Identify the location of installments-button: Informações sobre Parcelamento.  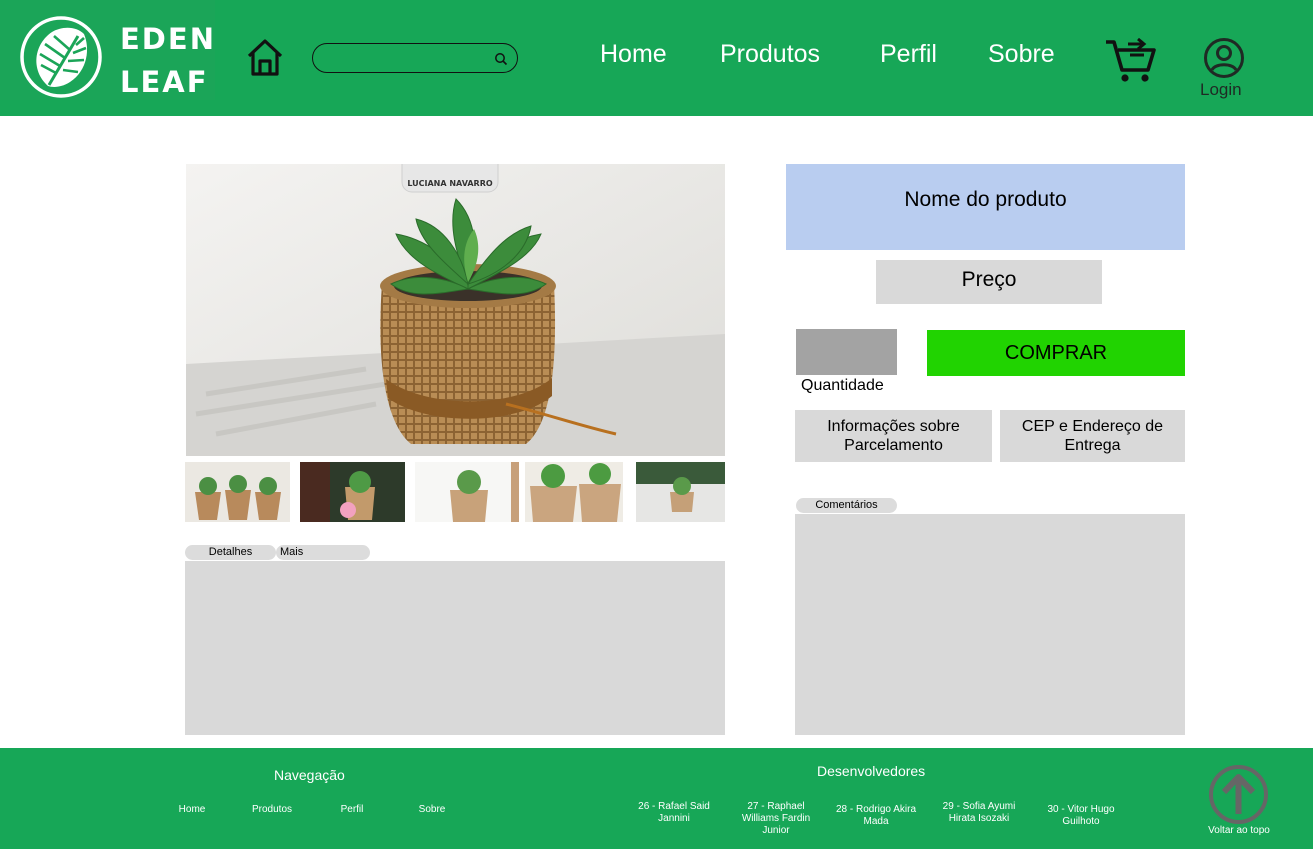
(893, 436).